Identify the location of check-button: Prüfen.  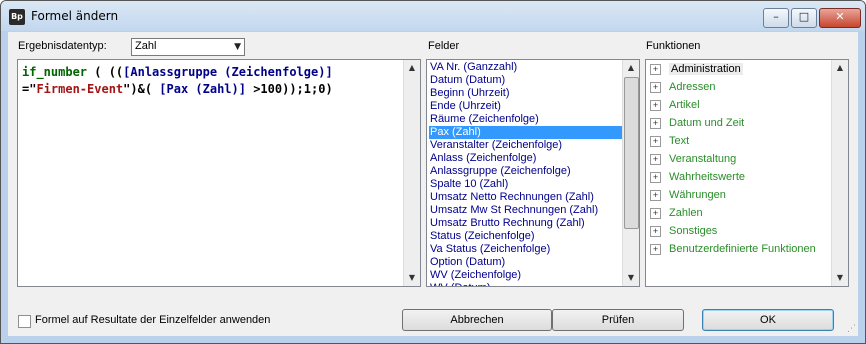
(618, 320).